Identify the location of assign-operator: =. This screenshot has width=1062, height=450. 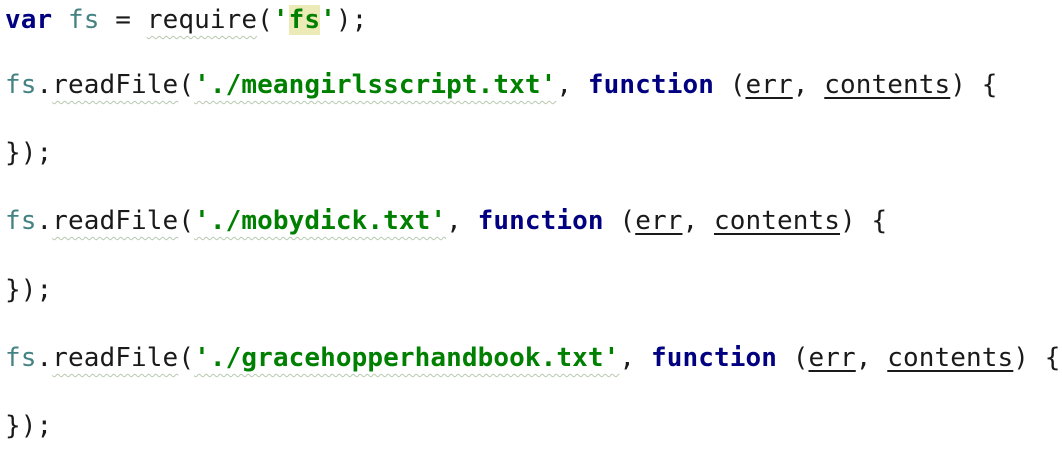
(123, 20).